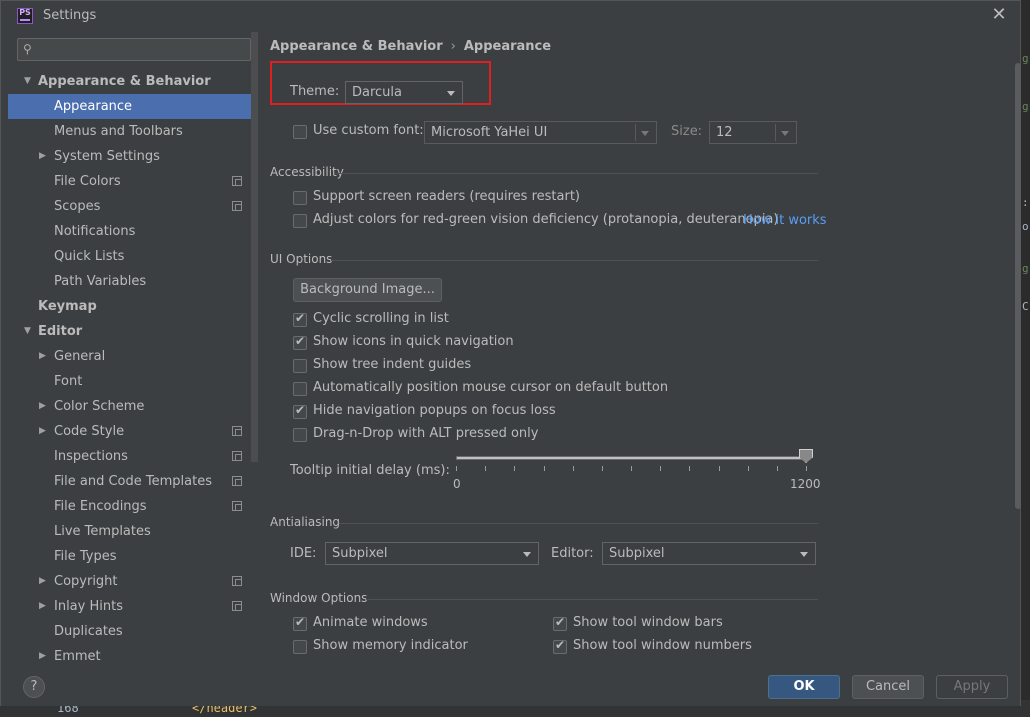  Describe the element at coordinates (315, 91) in the screenshot. I see `theme-label: Theme:` at that location.